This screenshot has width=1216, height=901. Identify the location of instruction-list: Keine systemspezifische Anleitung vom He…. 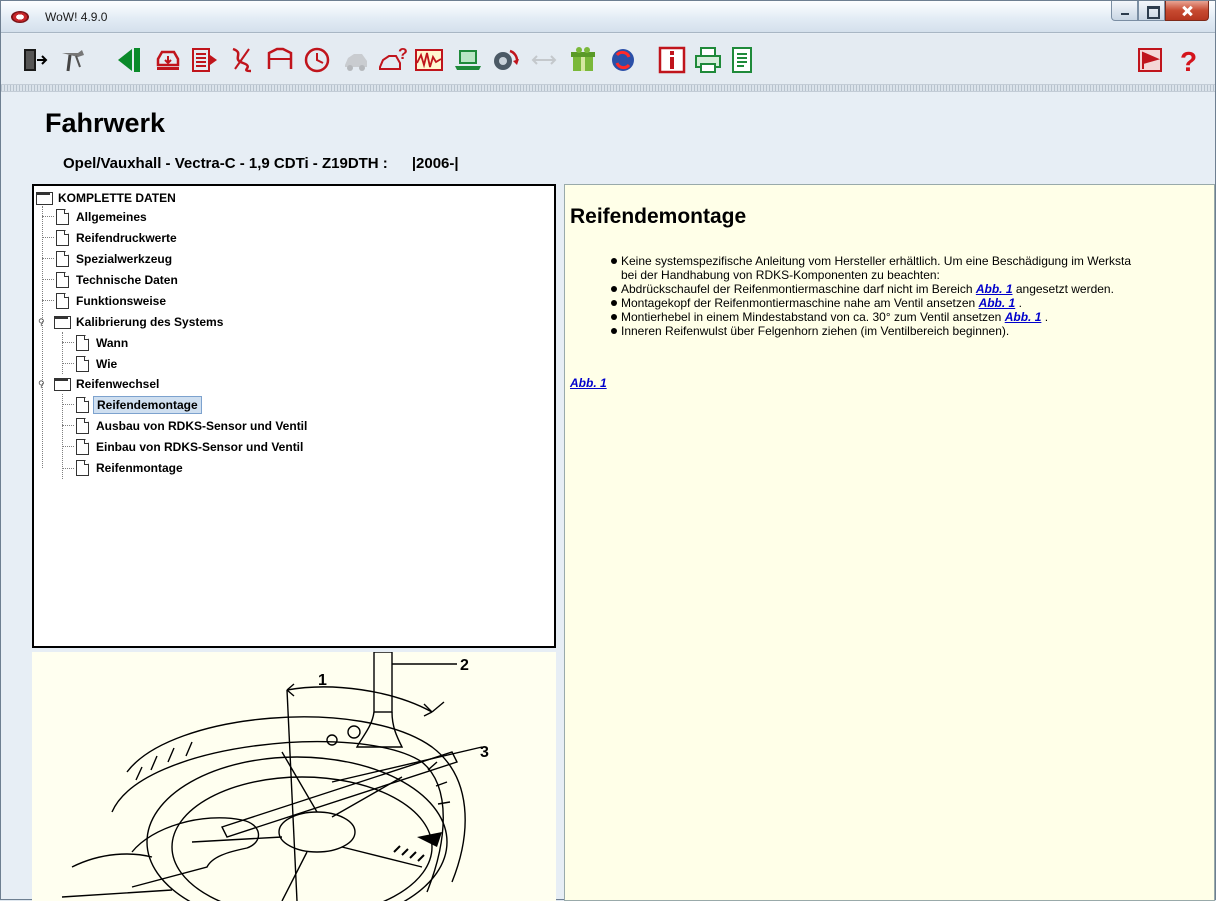
(911, 296).